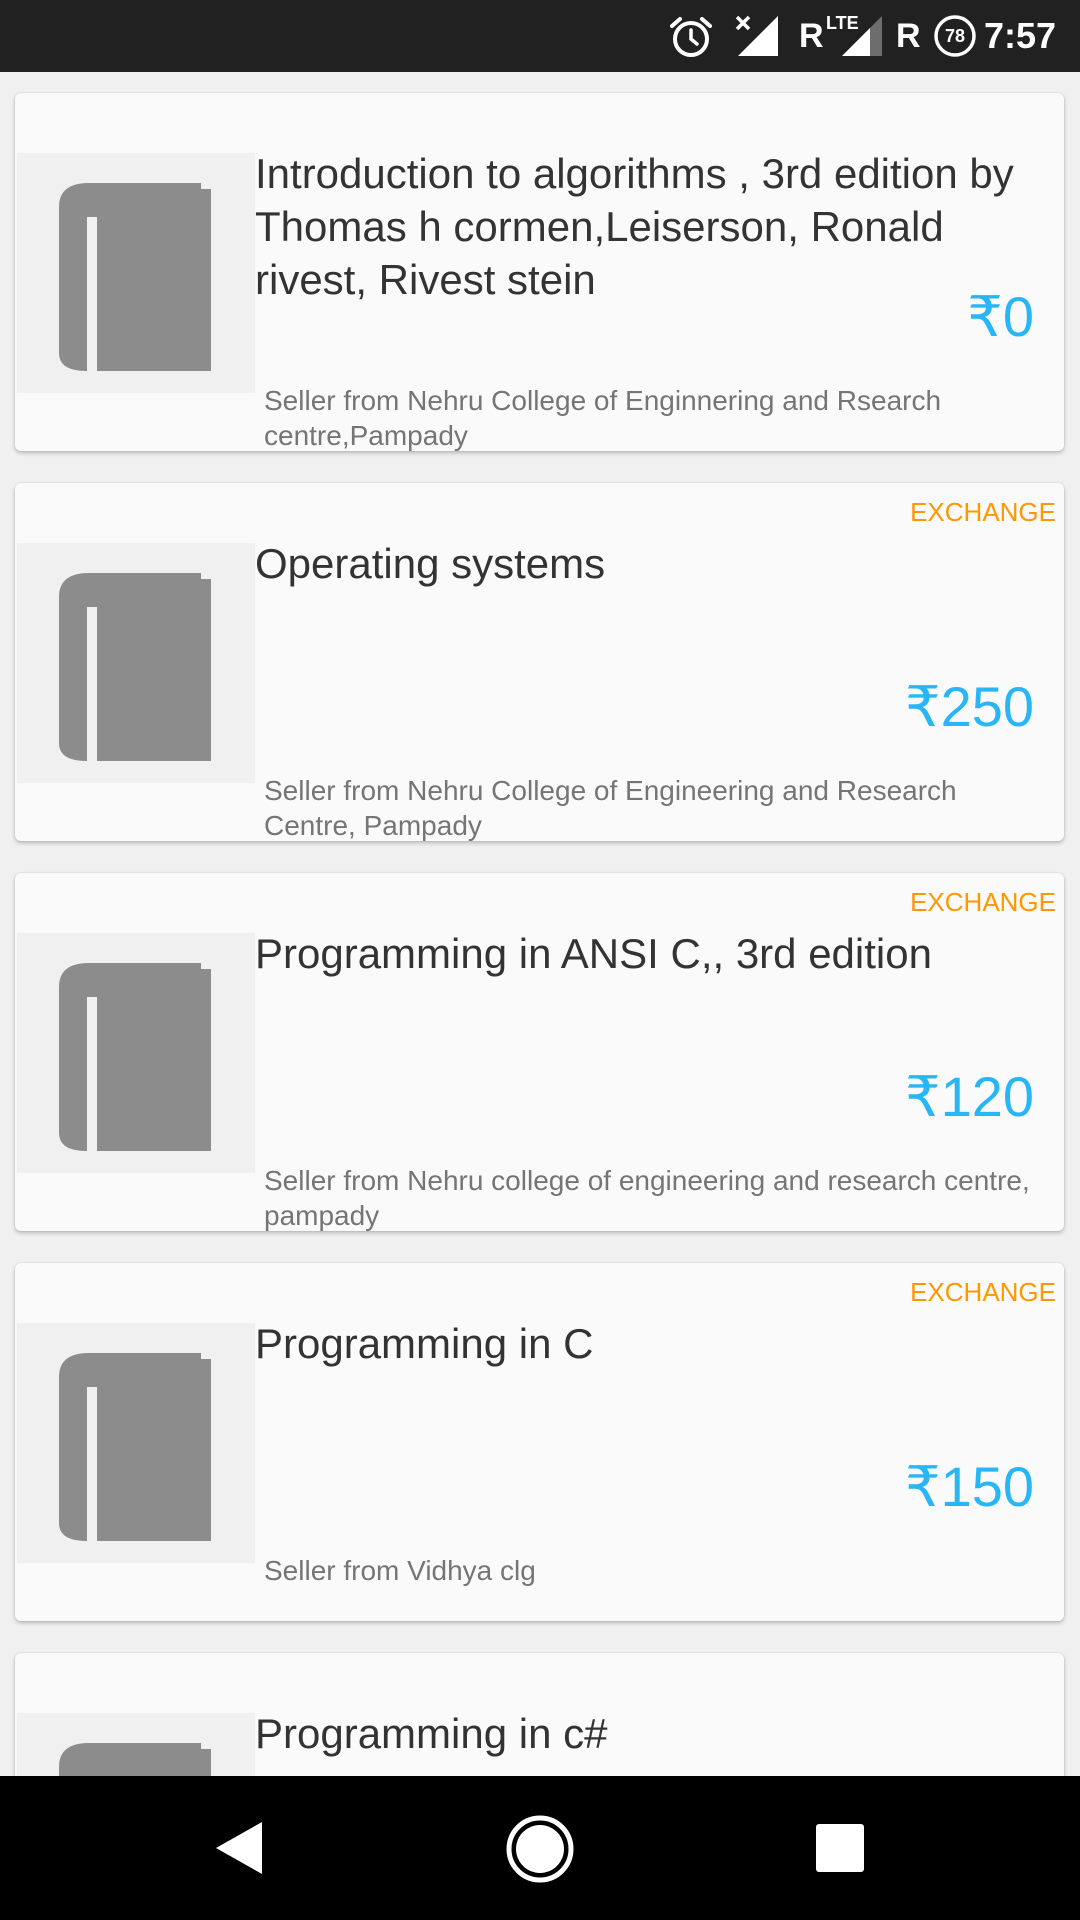 This screenshot has width=1080, height=1920. I want to click on book-price: ₹120, so click(969, 1096).